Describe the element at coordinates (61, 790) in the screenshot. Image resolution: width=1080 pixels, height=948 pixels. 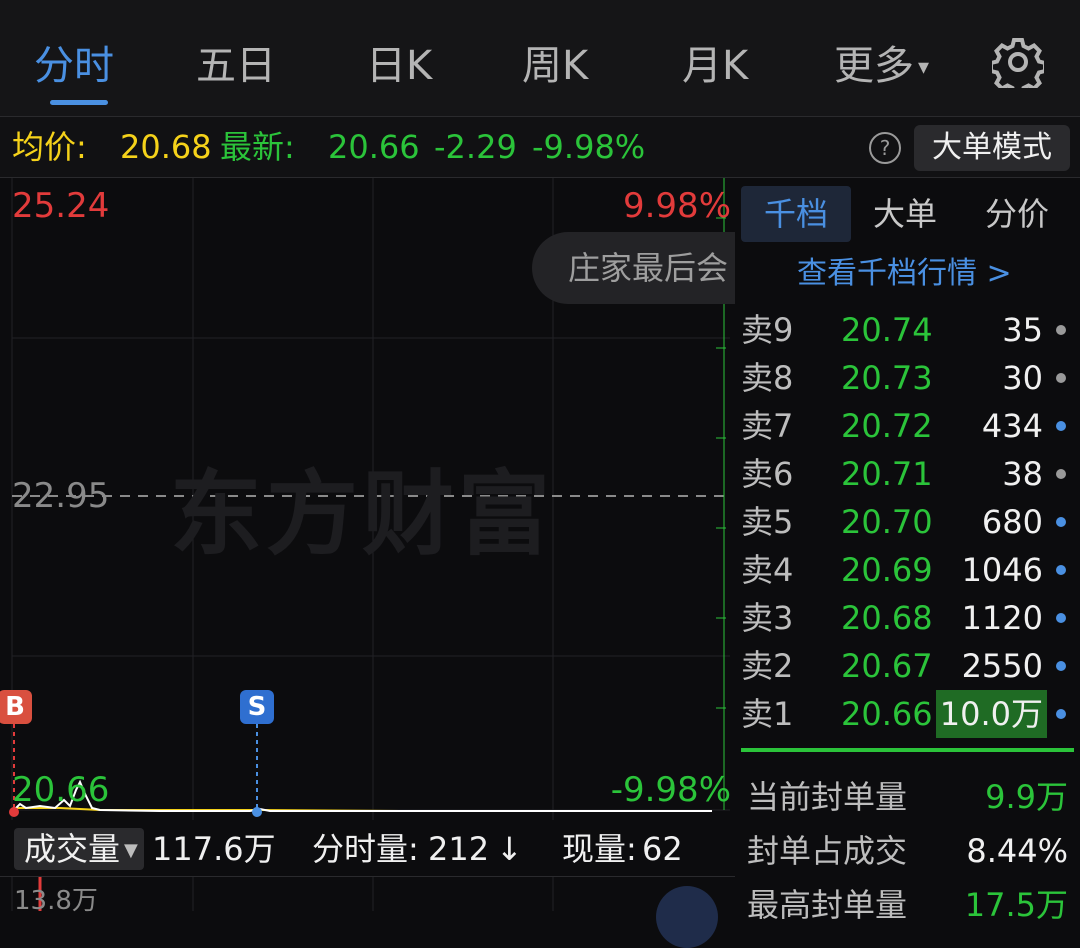
I see `price-low-label: 20.66` at that location.